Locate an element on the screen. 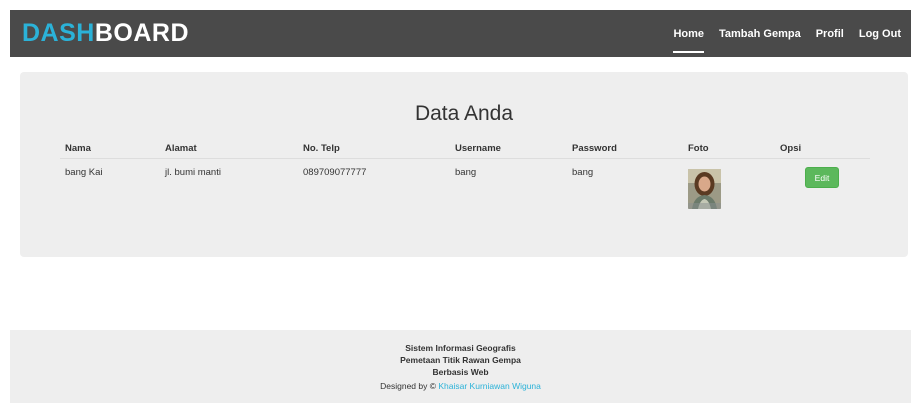 The image size is (911, 403). cell-username: bang is located at coordinates (466, 172).